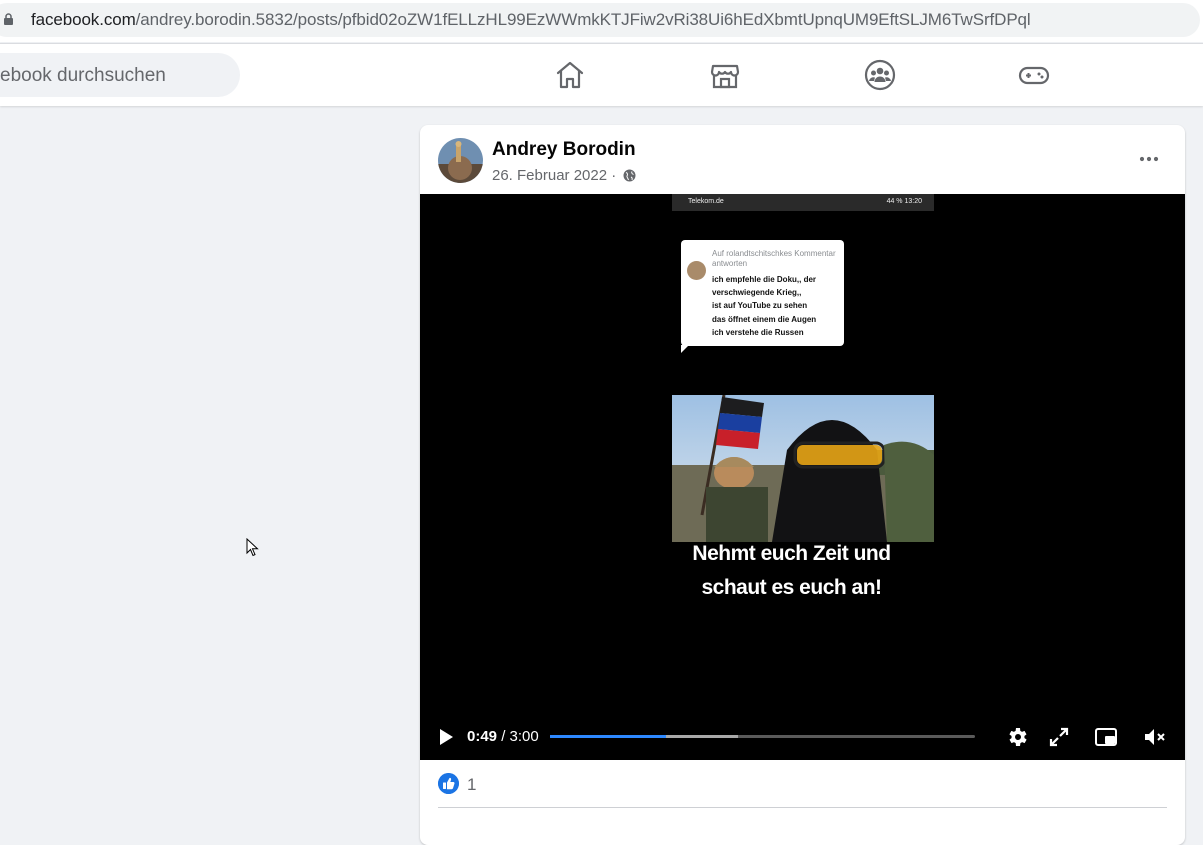 The width and height of the screenshot is (1203, 845). I want to click on bubble-tail, so click(685, 349).